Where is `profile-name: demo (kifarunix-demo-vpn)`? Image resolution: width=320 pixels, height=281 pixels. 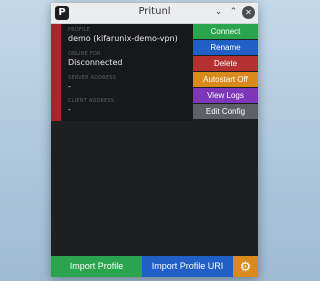 profile-name: demo (kifarunix-demo-vpn) is located at coordinates (123, 38).